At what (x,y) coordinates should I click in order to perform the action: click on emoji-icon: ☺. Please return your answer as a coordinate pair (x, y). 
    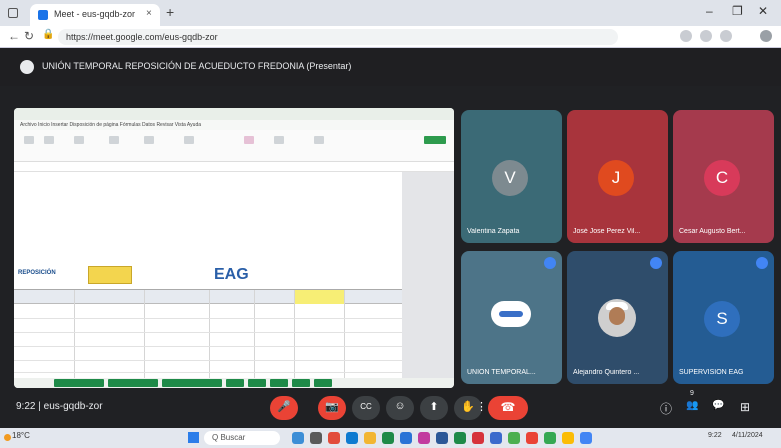
    Looking at the image, I should click on (400, 406).